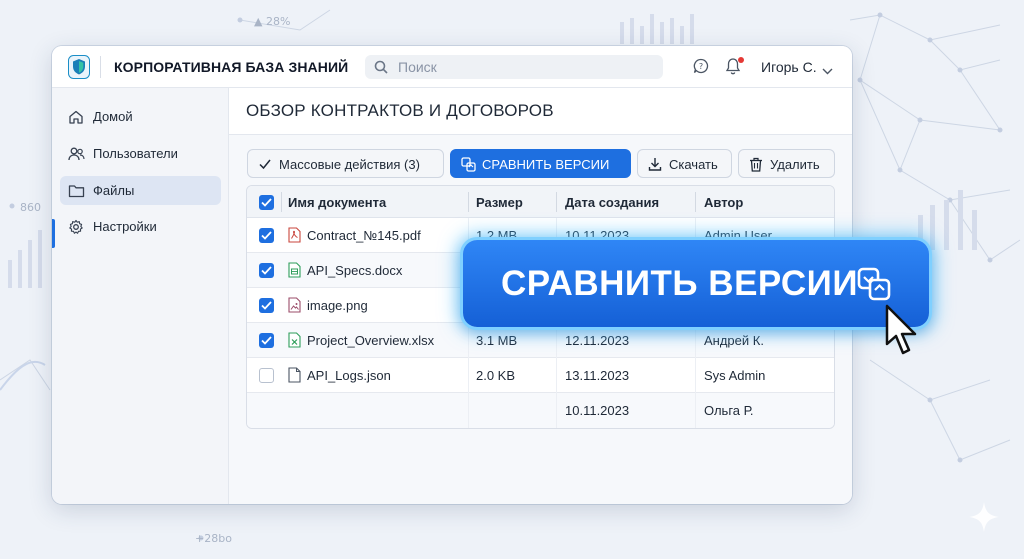 The width and height of the screenshot is (1024, 559). I want to click on compare-versions-callout: СРАВНИТЬ ВЕРСИИ, so click(696, 283).